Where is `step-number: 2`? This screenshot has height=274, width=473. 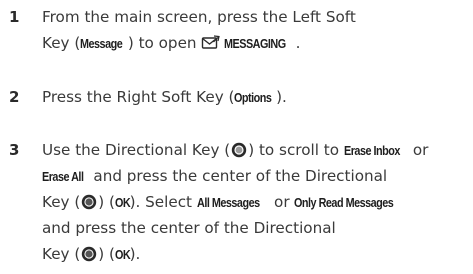 step-number: 2 is located at coordinates (14, 97).